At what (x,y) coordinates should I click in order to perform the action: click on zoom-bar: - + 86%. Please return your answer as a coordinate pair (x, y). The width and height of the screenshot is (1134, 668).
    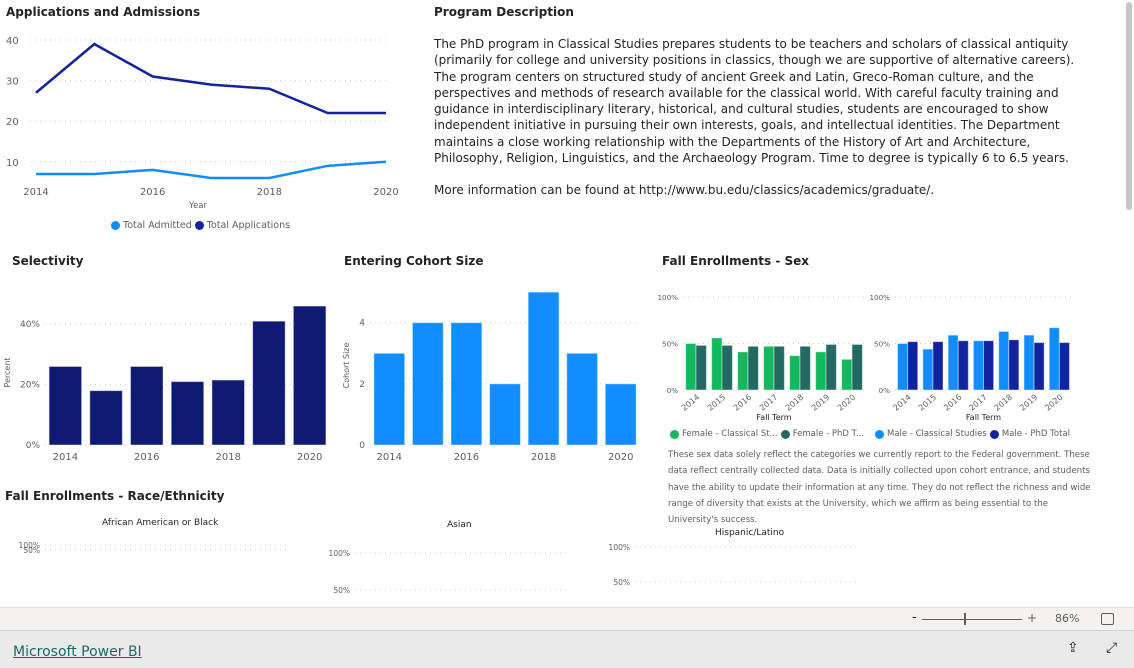
    Looking at the image, I should click on (567, 619).